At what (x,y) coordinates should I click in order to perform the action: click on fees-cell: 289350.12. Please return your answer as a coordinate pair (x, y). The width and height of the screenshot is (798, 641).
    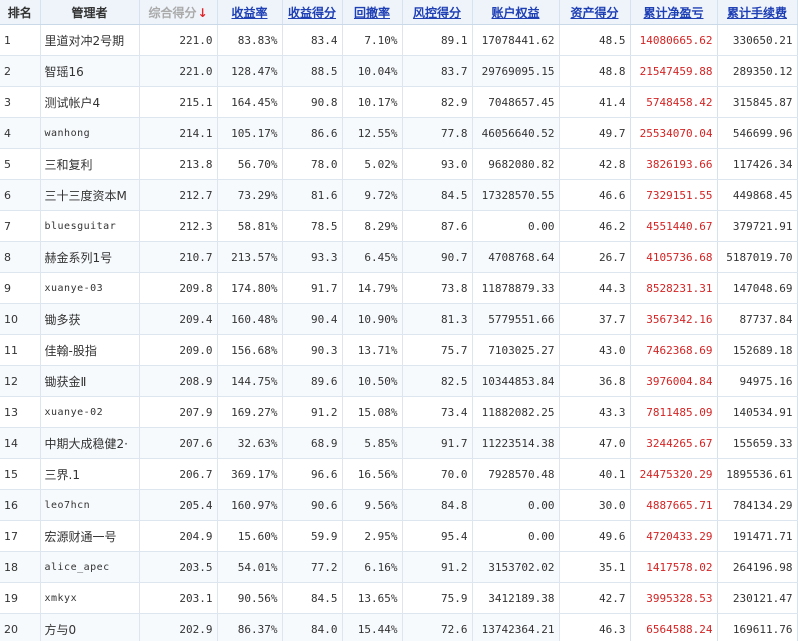
    Looking at the image, I should click on (757, 71).